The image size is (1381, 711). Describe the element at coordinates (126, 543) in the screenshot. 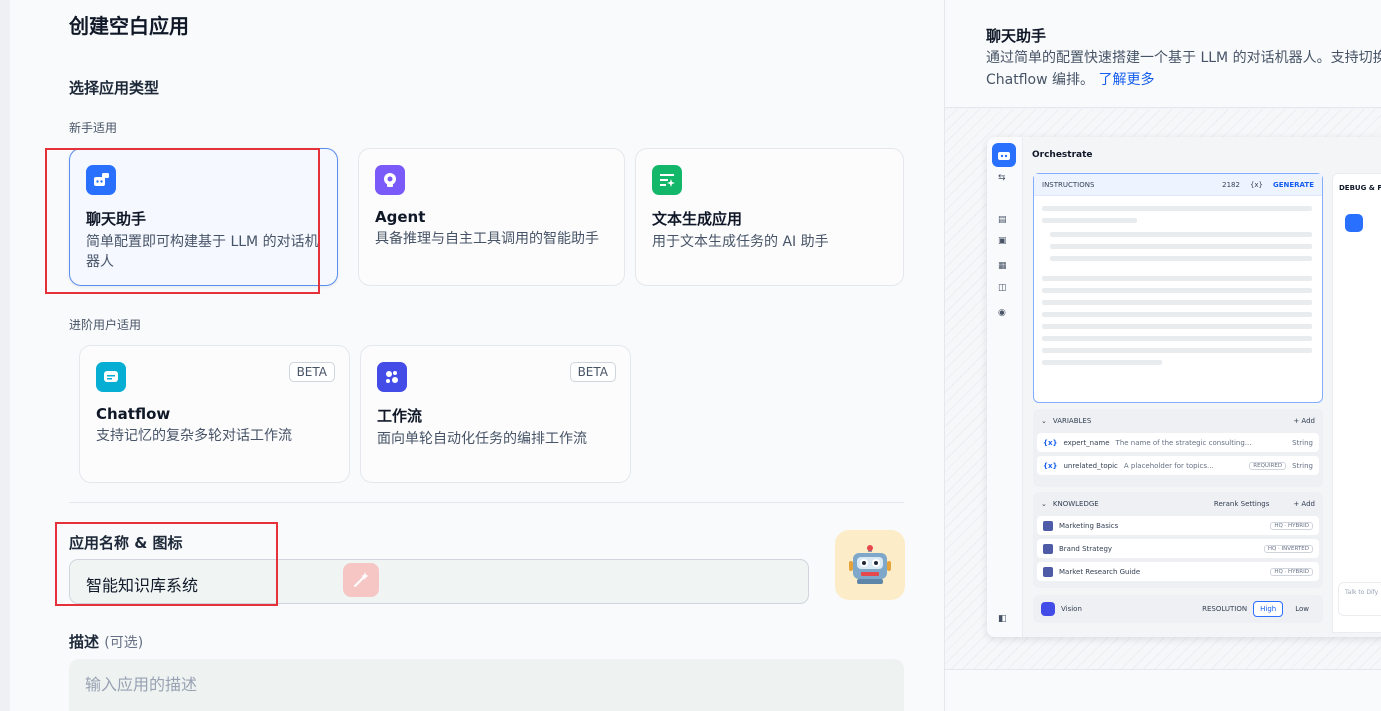

I see `app-name-label: 应用名称 & 图标` at that location.